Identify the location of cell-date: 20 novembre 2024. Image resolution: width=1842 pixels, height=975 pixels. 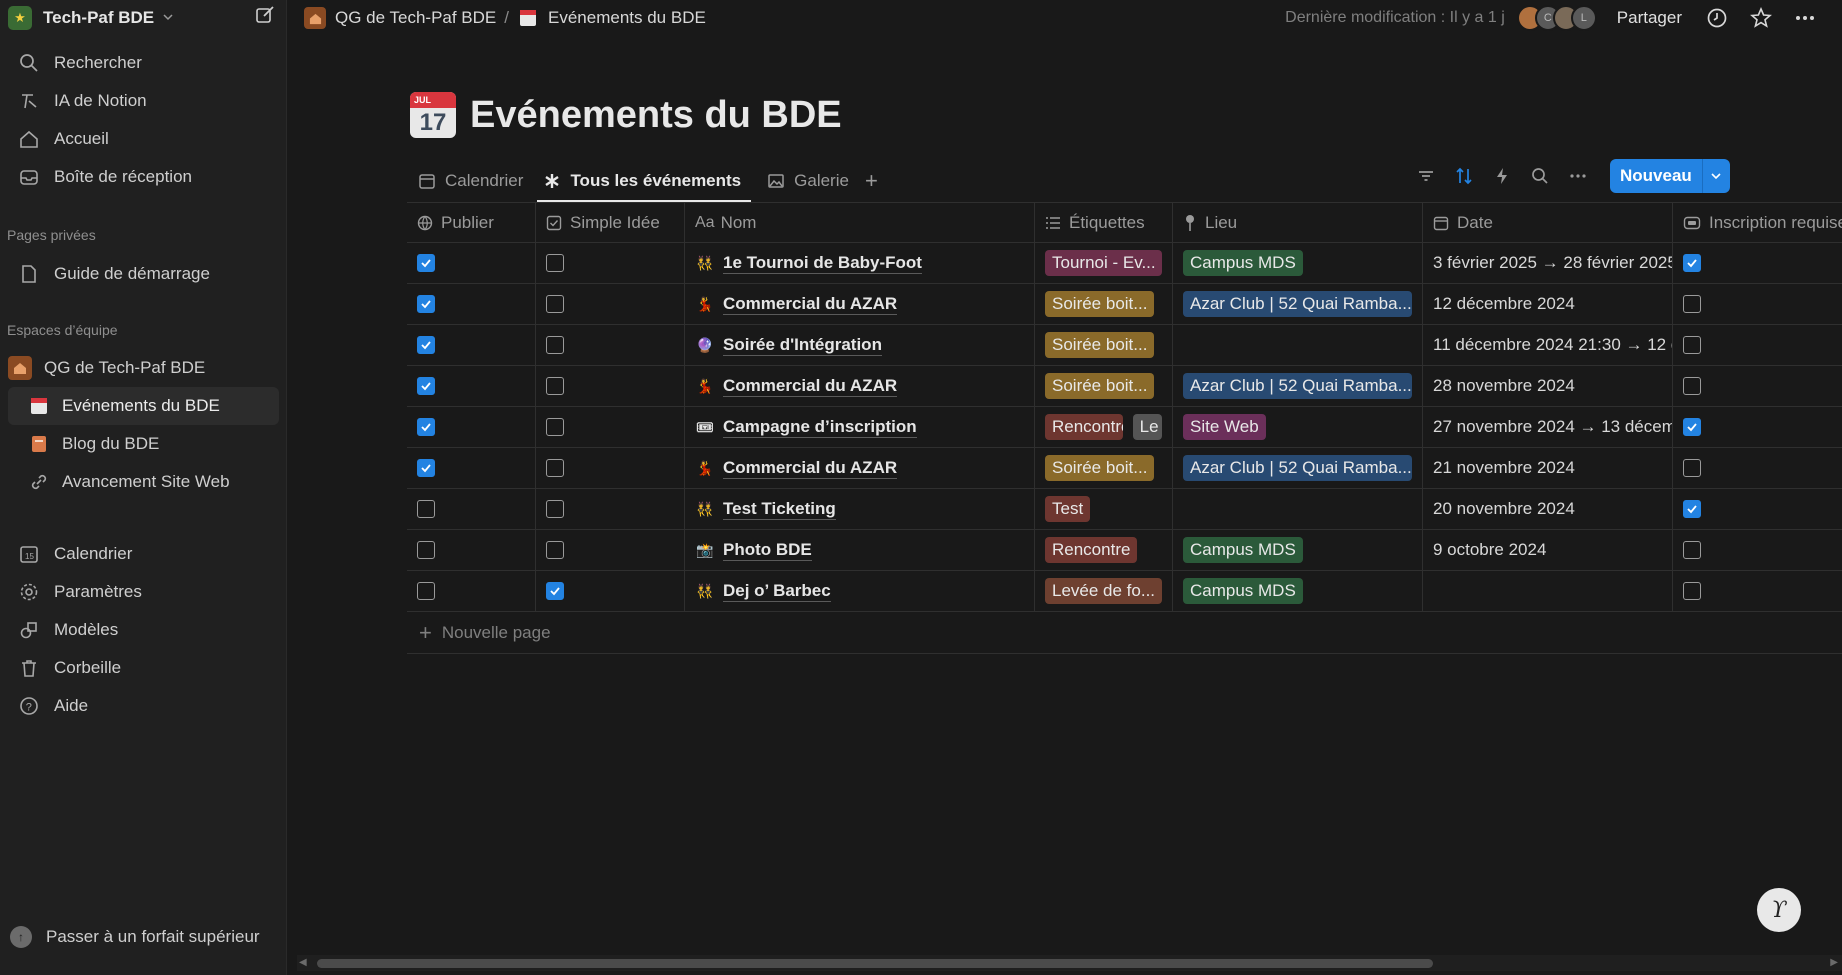
(1548, 509).